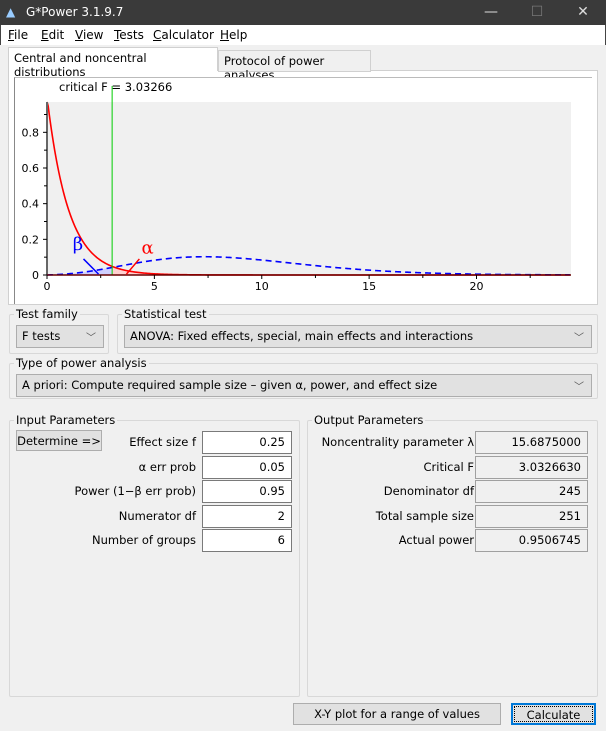 This screenshot has height=731, width=606. I want to click on param-label: Numerator df, so click(157, 515).